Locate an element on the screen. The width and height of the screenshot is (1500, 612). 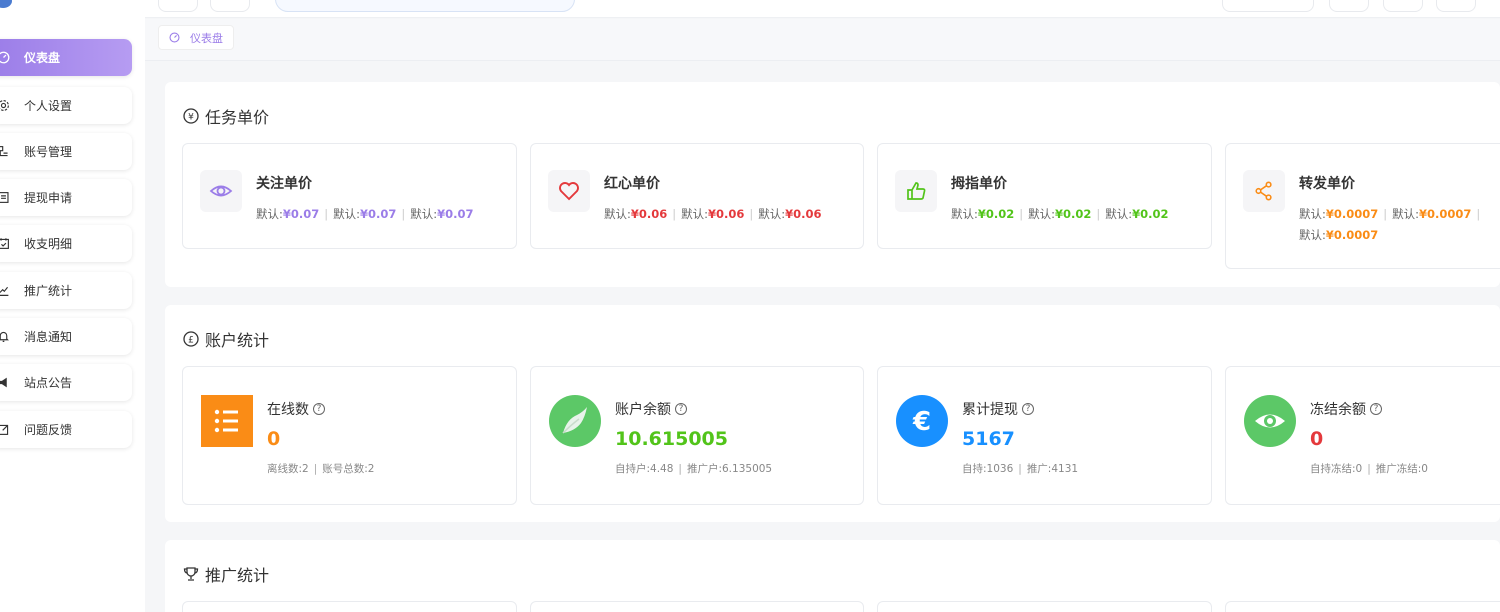
stat-value: 5167 is located at coordinates (988, 439).